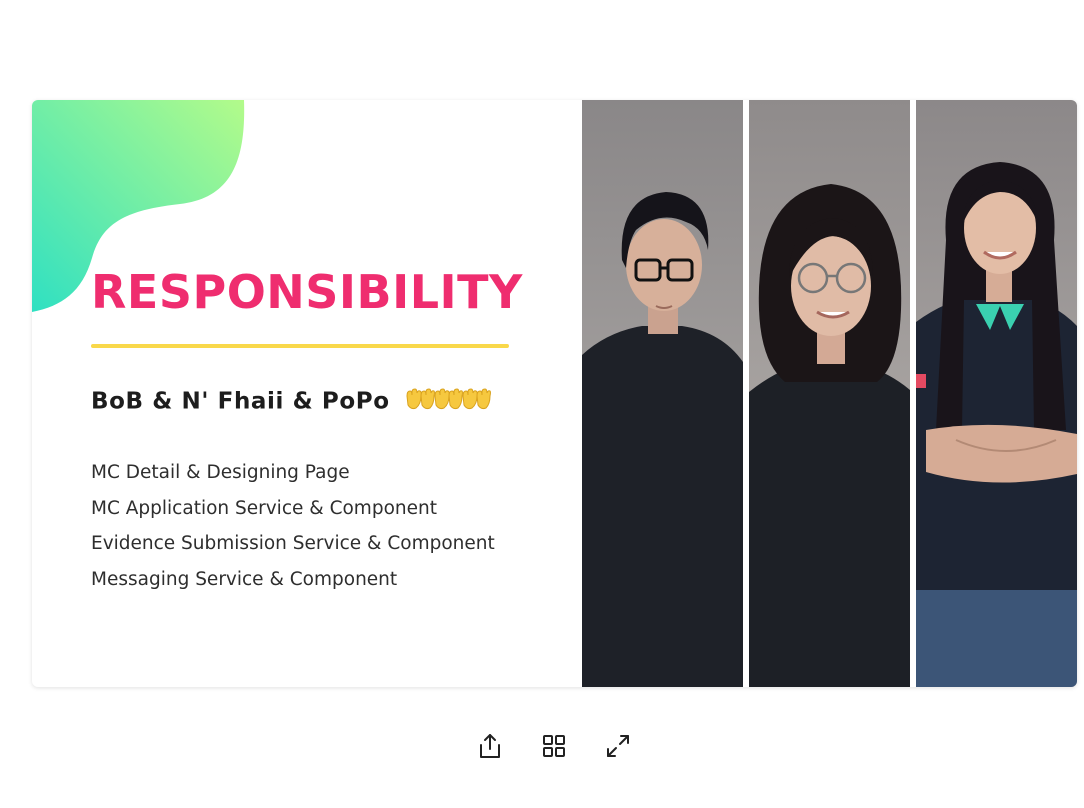  I want to click on team-names: BoB & N' Fhaii & PoPo, so click(292, 402).